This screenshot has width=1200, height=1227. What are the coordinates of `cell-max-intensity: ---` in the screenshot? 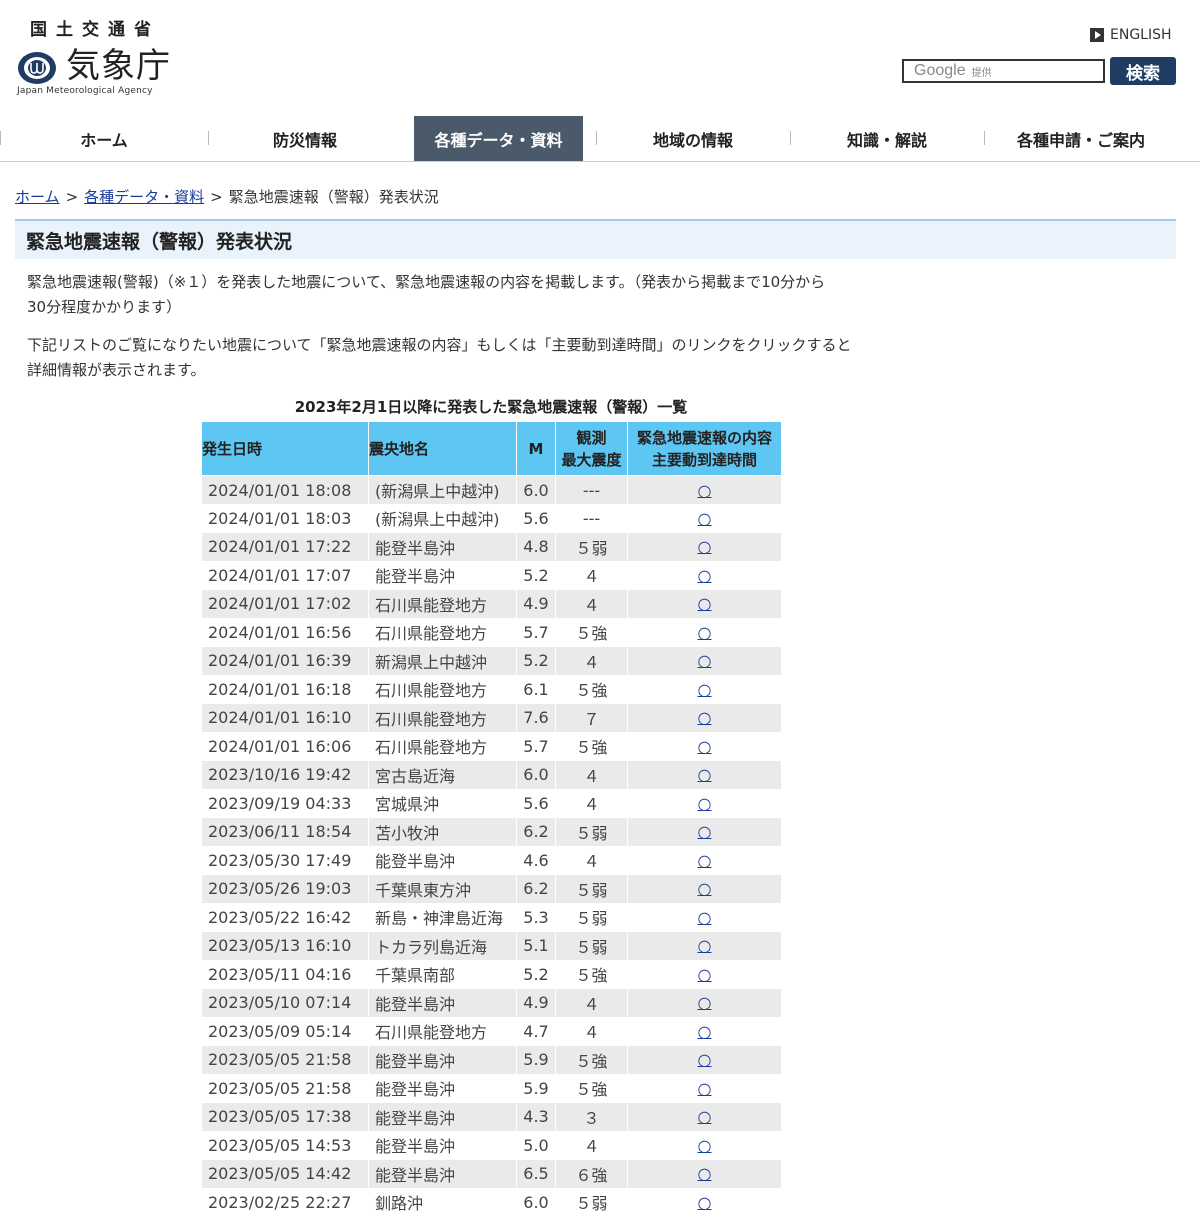 It's located at (591, 518).